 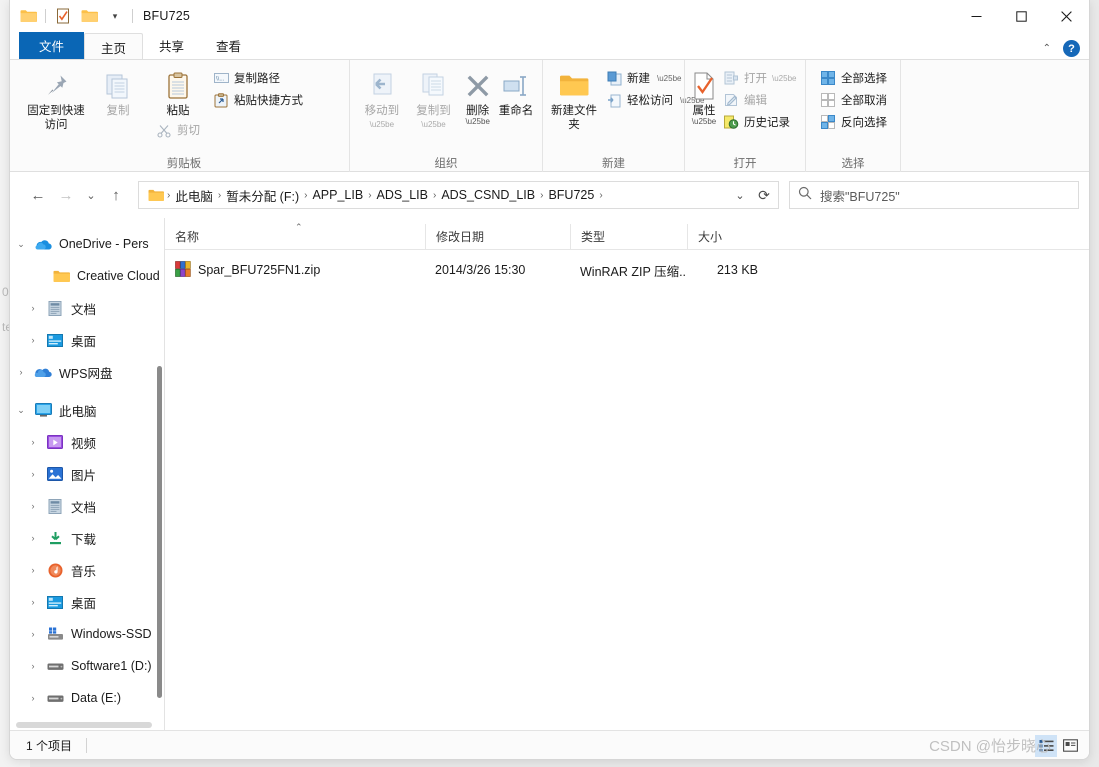 What do you see at coordinates (1066, 16) in the screenshot?
I see `close-button` at bounding box center [1066, 16].